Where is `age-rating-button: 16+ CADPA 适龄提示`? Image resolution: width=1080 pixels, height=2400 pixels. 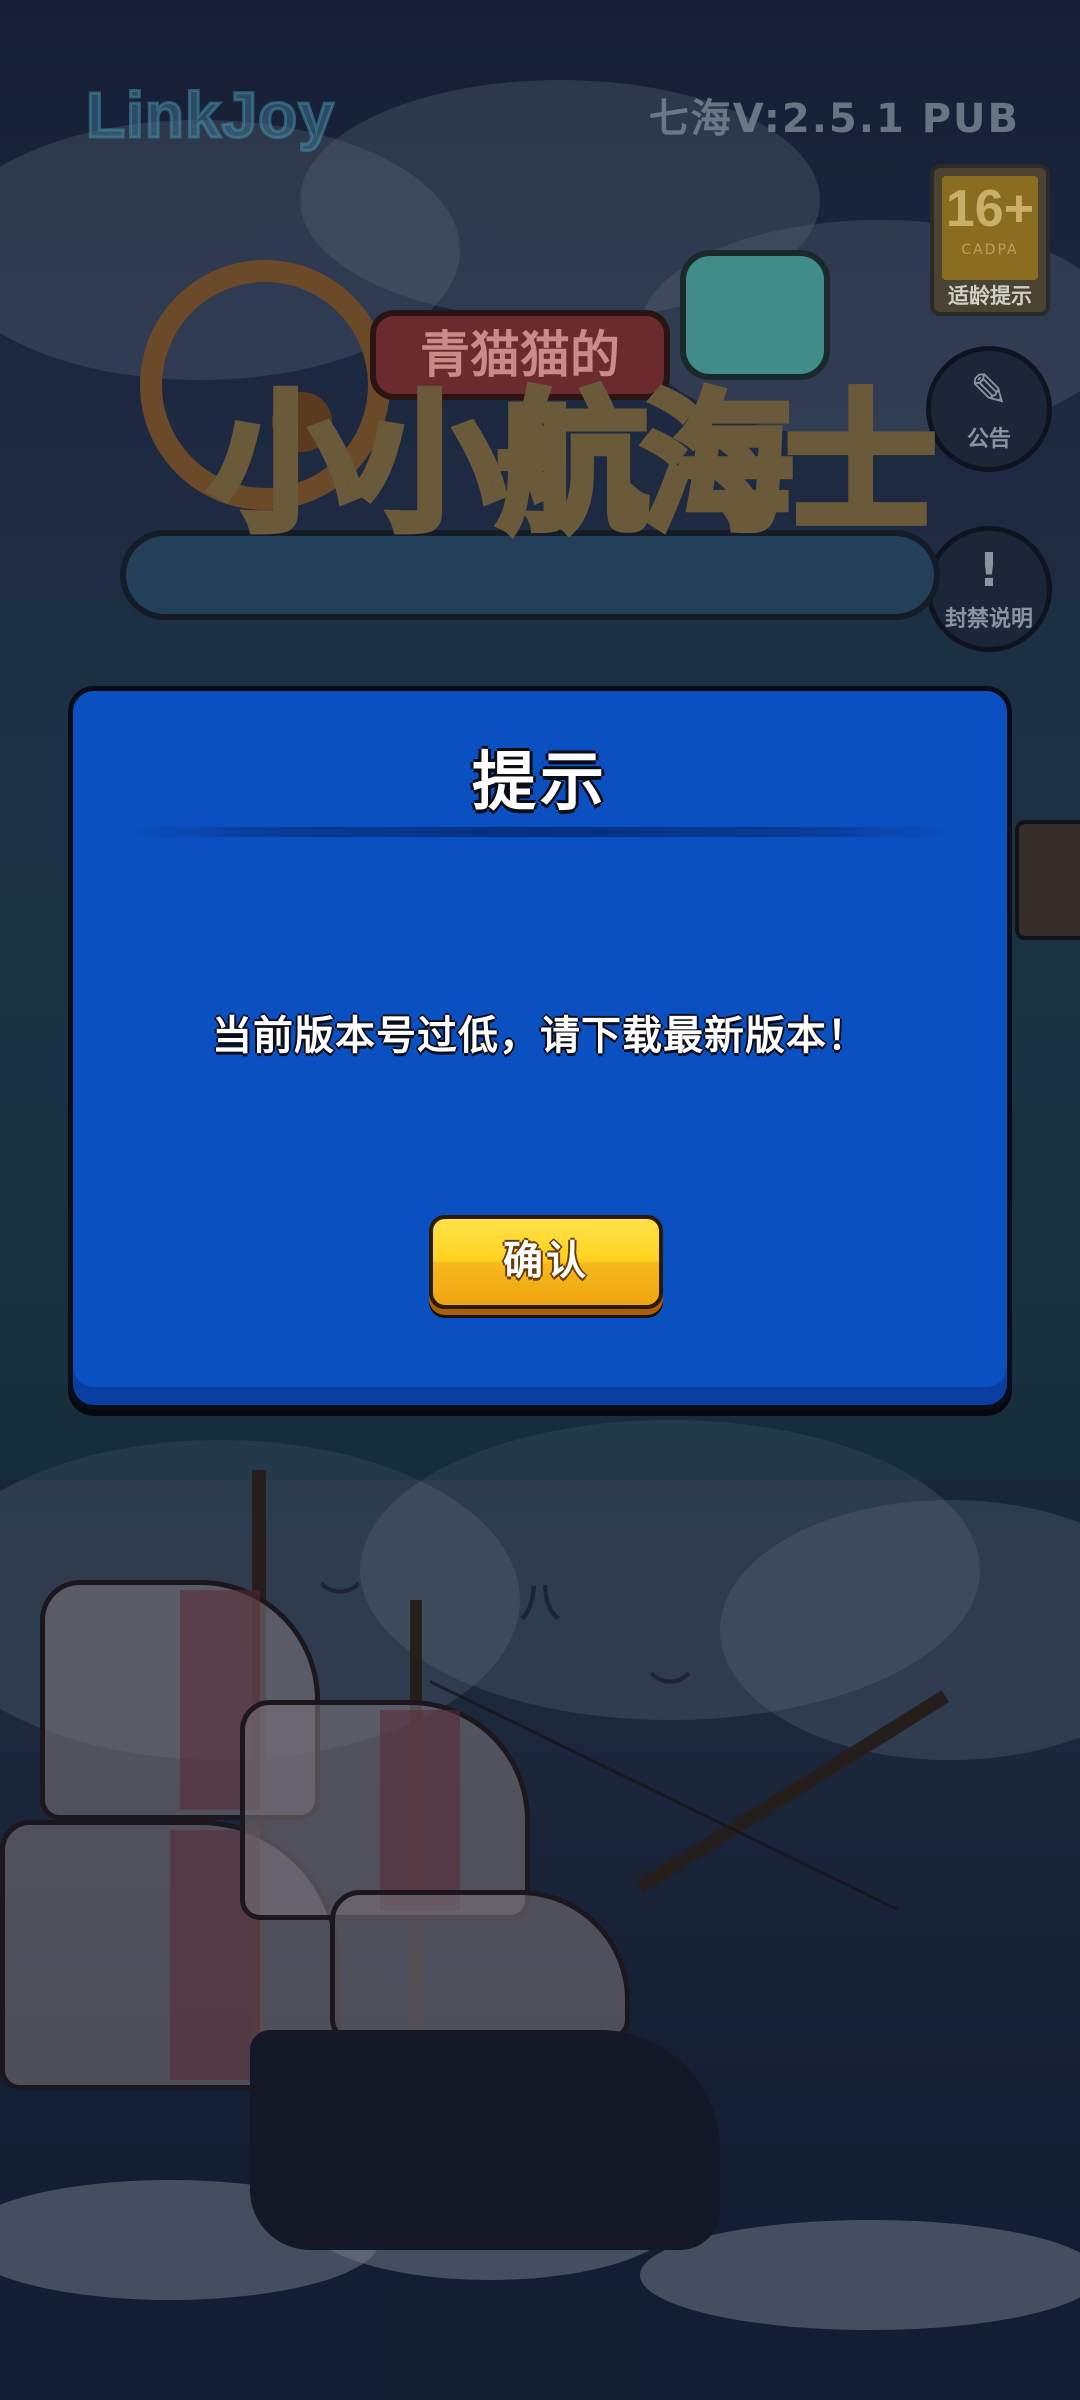 age-rating-button: 16+ CADPA 适龄提示 is located at coordinates (990, 240).